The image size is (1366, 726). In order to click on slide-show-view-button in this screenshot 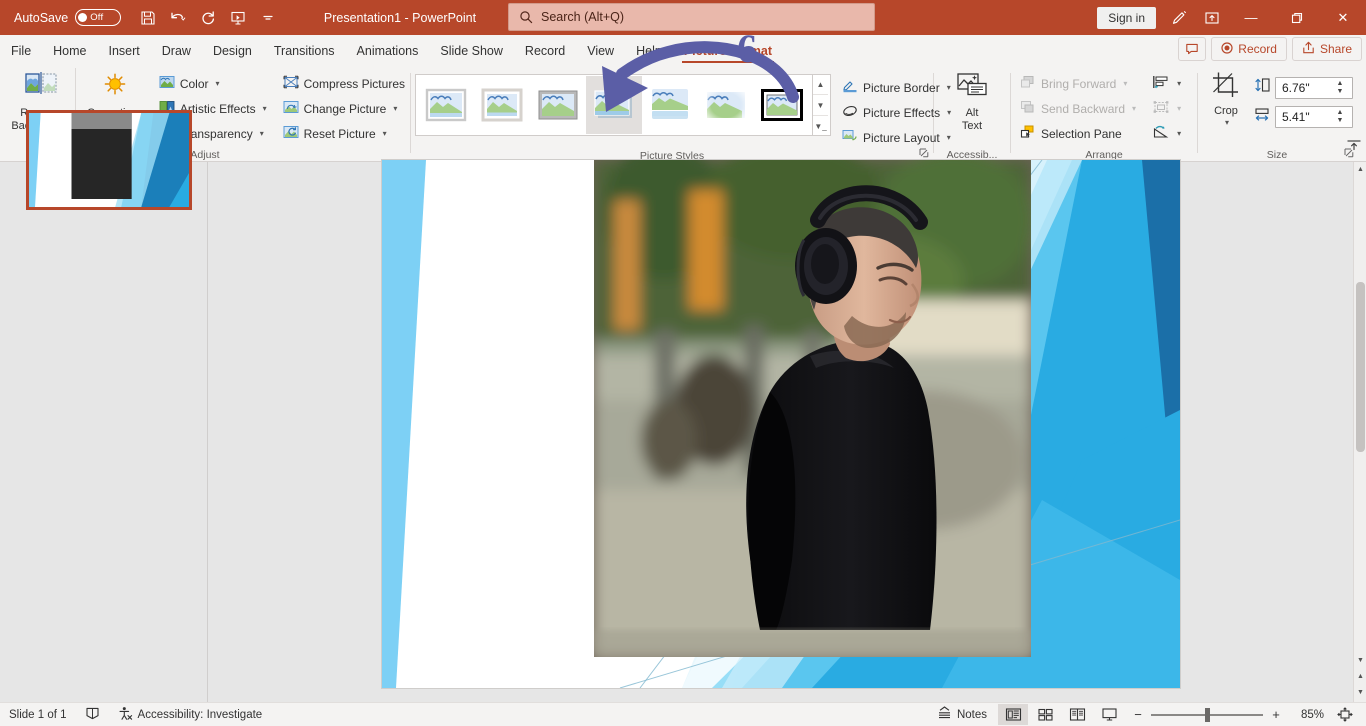, I will do `click(1109, 714)`.